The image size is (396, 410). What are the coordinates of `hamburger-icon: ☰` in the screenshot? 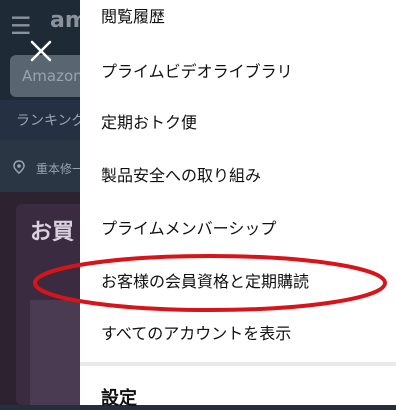 It's located at (21, 26).